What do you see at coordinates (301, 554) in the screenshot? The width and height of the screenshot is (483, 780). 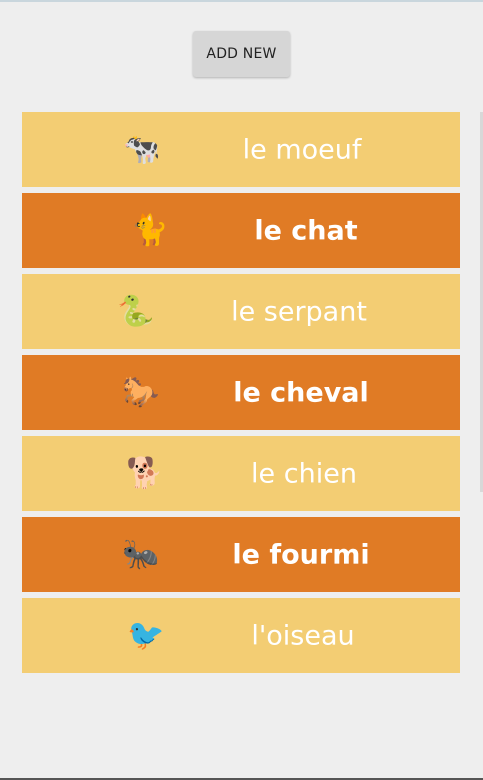 I see `animal-label: le fourmi` at bounding box center [301, 554].